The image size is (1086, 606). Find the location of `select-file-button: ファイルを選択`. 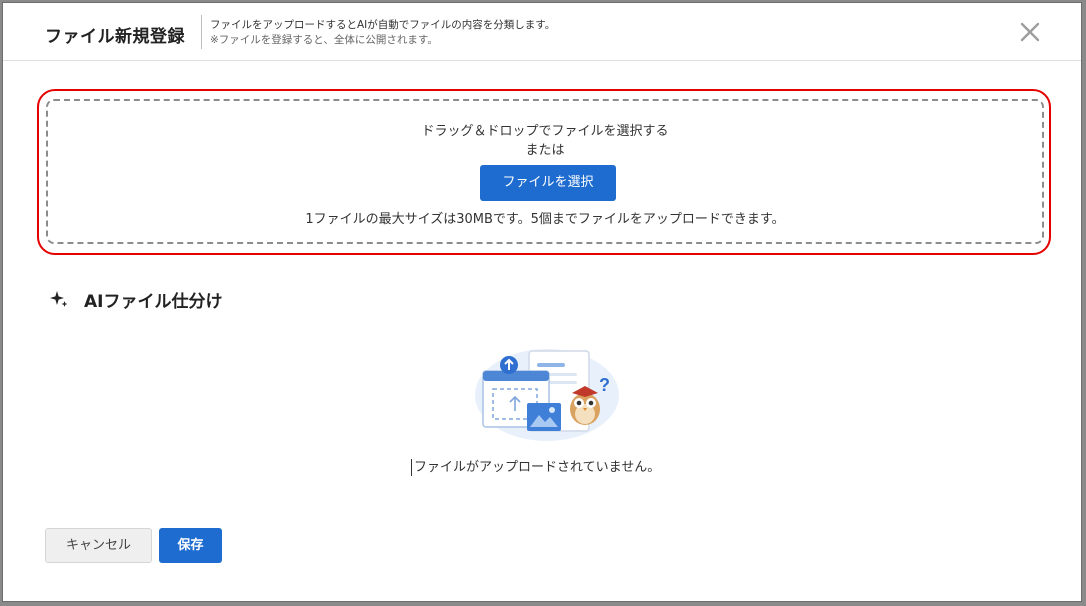

select-file-button: ファイルを選択 is located at coordinates (548, 183).